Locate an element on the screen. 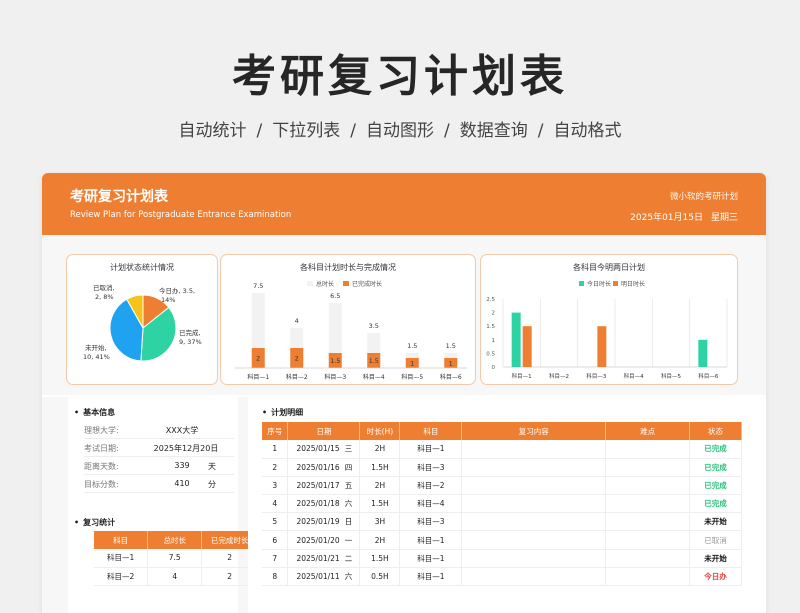  plan-header: 序号 is located at coordinates (275, 431).